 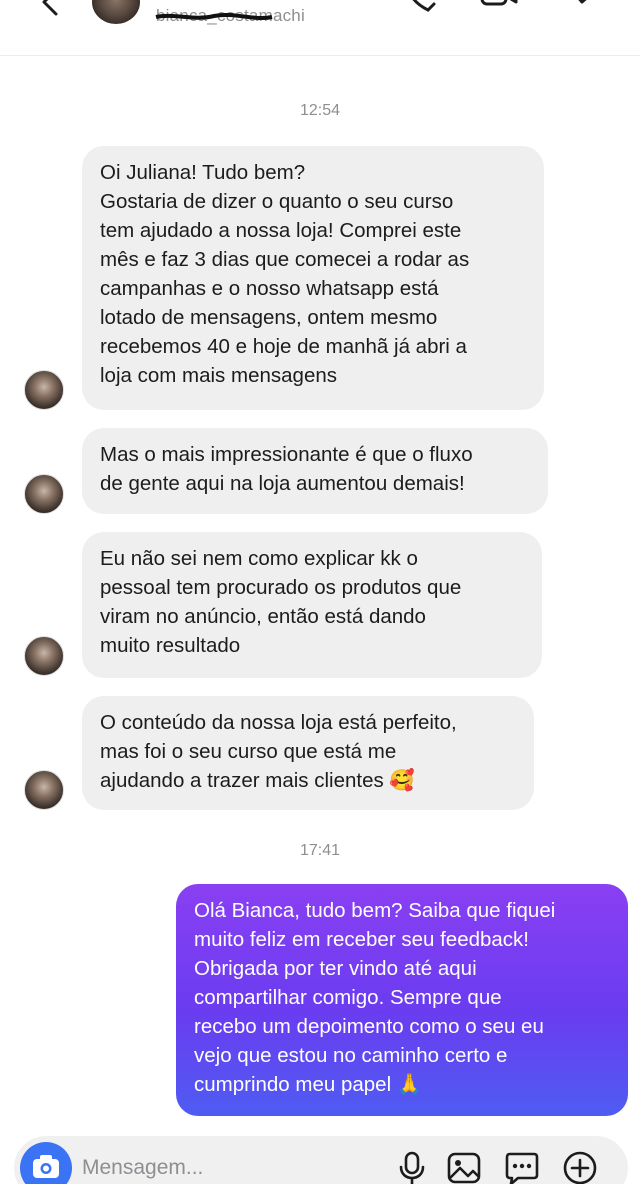 I want to click on gallery-button, so click(x=464, y=1167).